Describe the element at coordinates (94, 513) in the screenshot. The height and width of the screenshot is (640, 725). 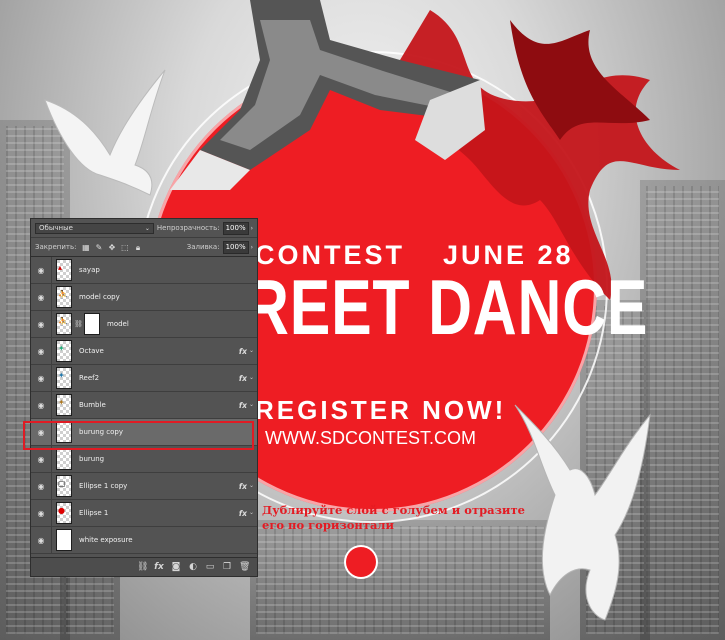
I see `layer-name: Ellipse 1` at that location.